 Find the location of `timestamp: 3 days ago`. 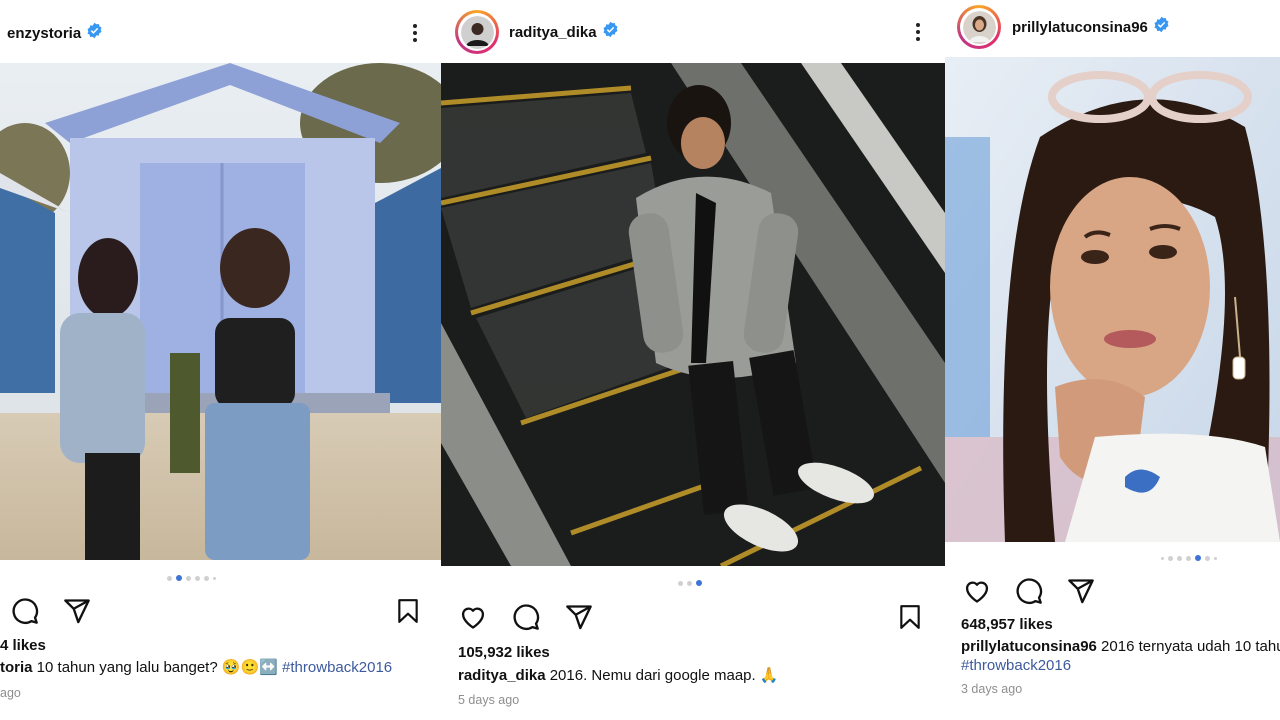

timestamp: 3 days ago is located at coordinates (992, 689).